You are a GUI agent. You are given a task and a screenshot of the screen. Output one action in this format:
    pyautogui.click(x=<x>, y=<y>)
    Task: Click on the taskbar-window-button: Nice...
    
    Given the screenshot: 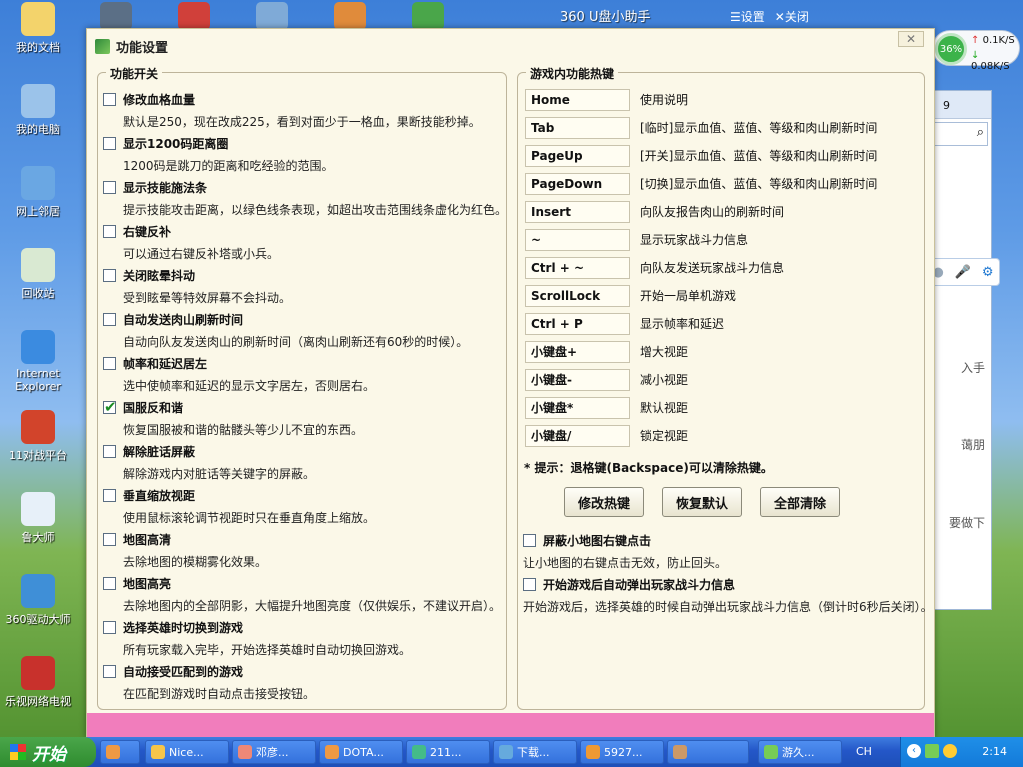 What is the action you would take?
    pyautogui.click(x=187, y=752)
    